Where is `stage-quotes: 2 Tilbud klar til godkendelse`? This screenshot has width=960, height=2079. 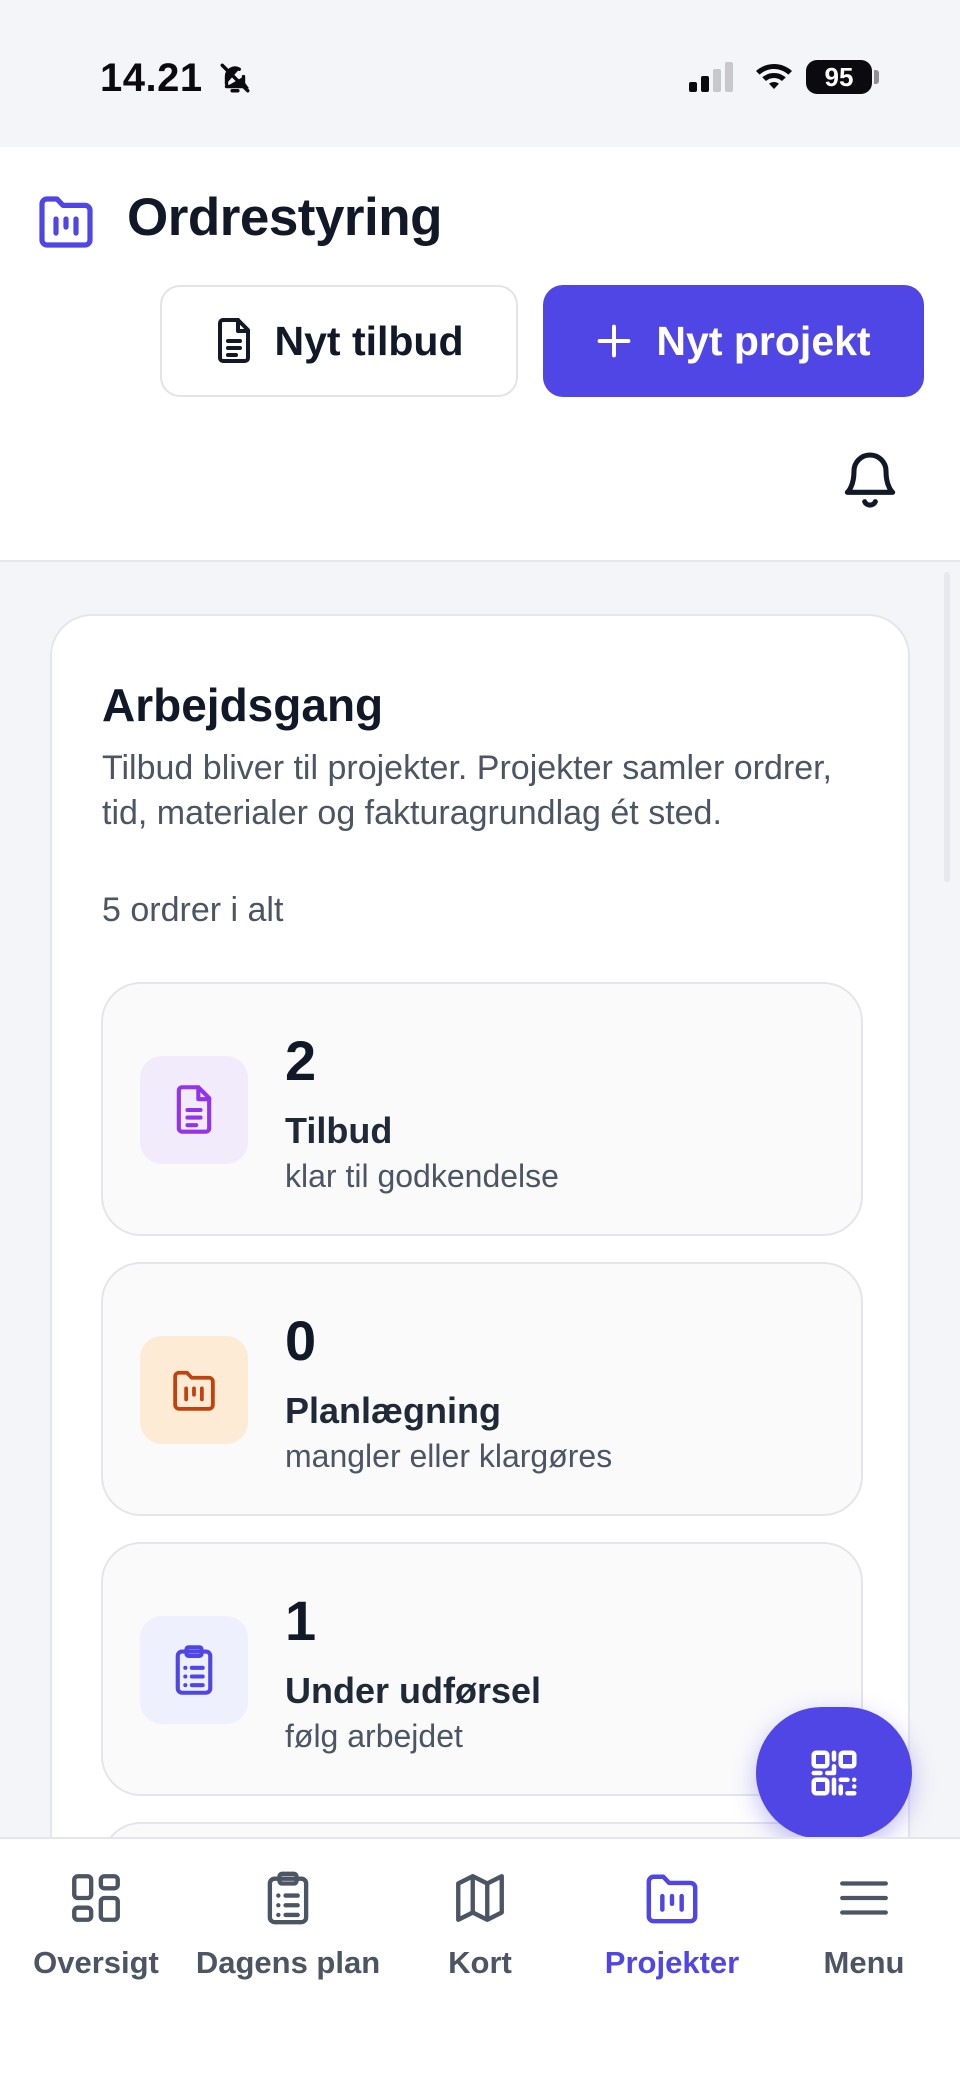
stage-quotes: 2 Tilbud klar til godkendelse is located at coordinates (482, 1109).